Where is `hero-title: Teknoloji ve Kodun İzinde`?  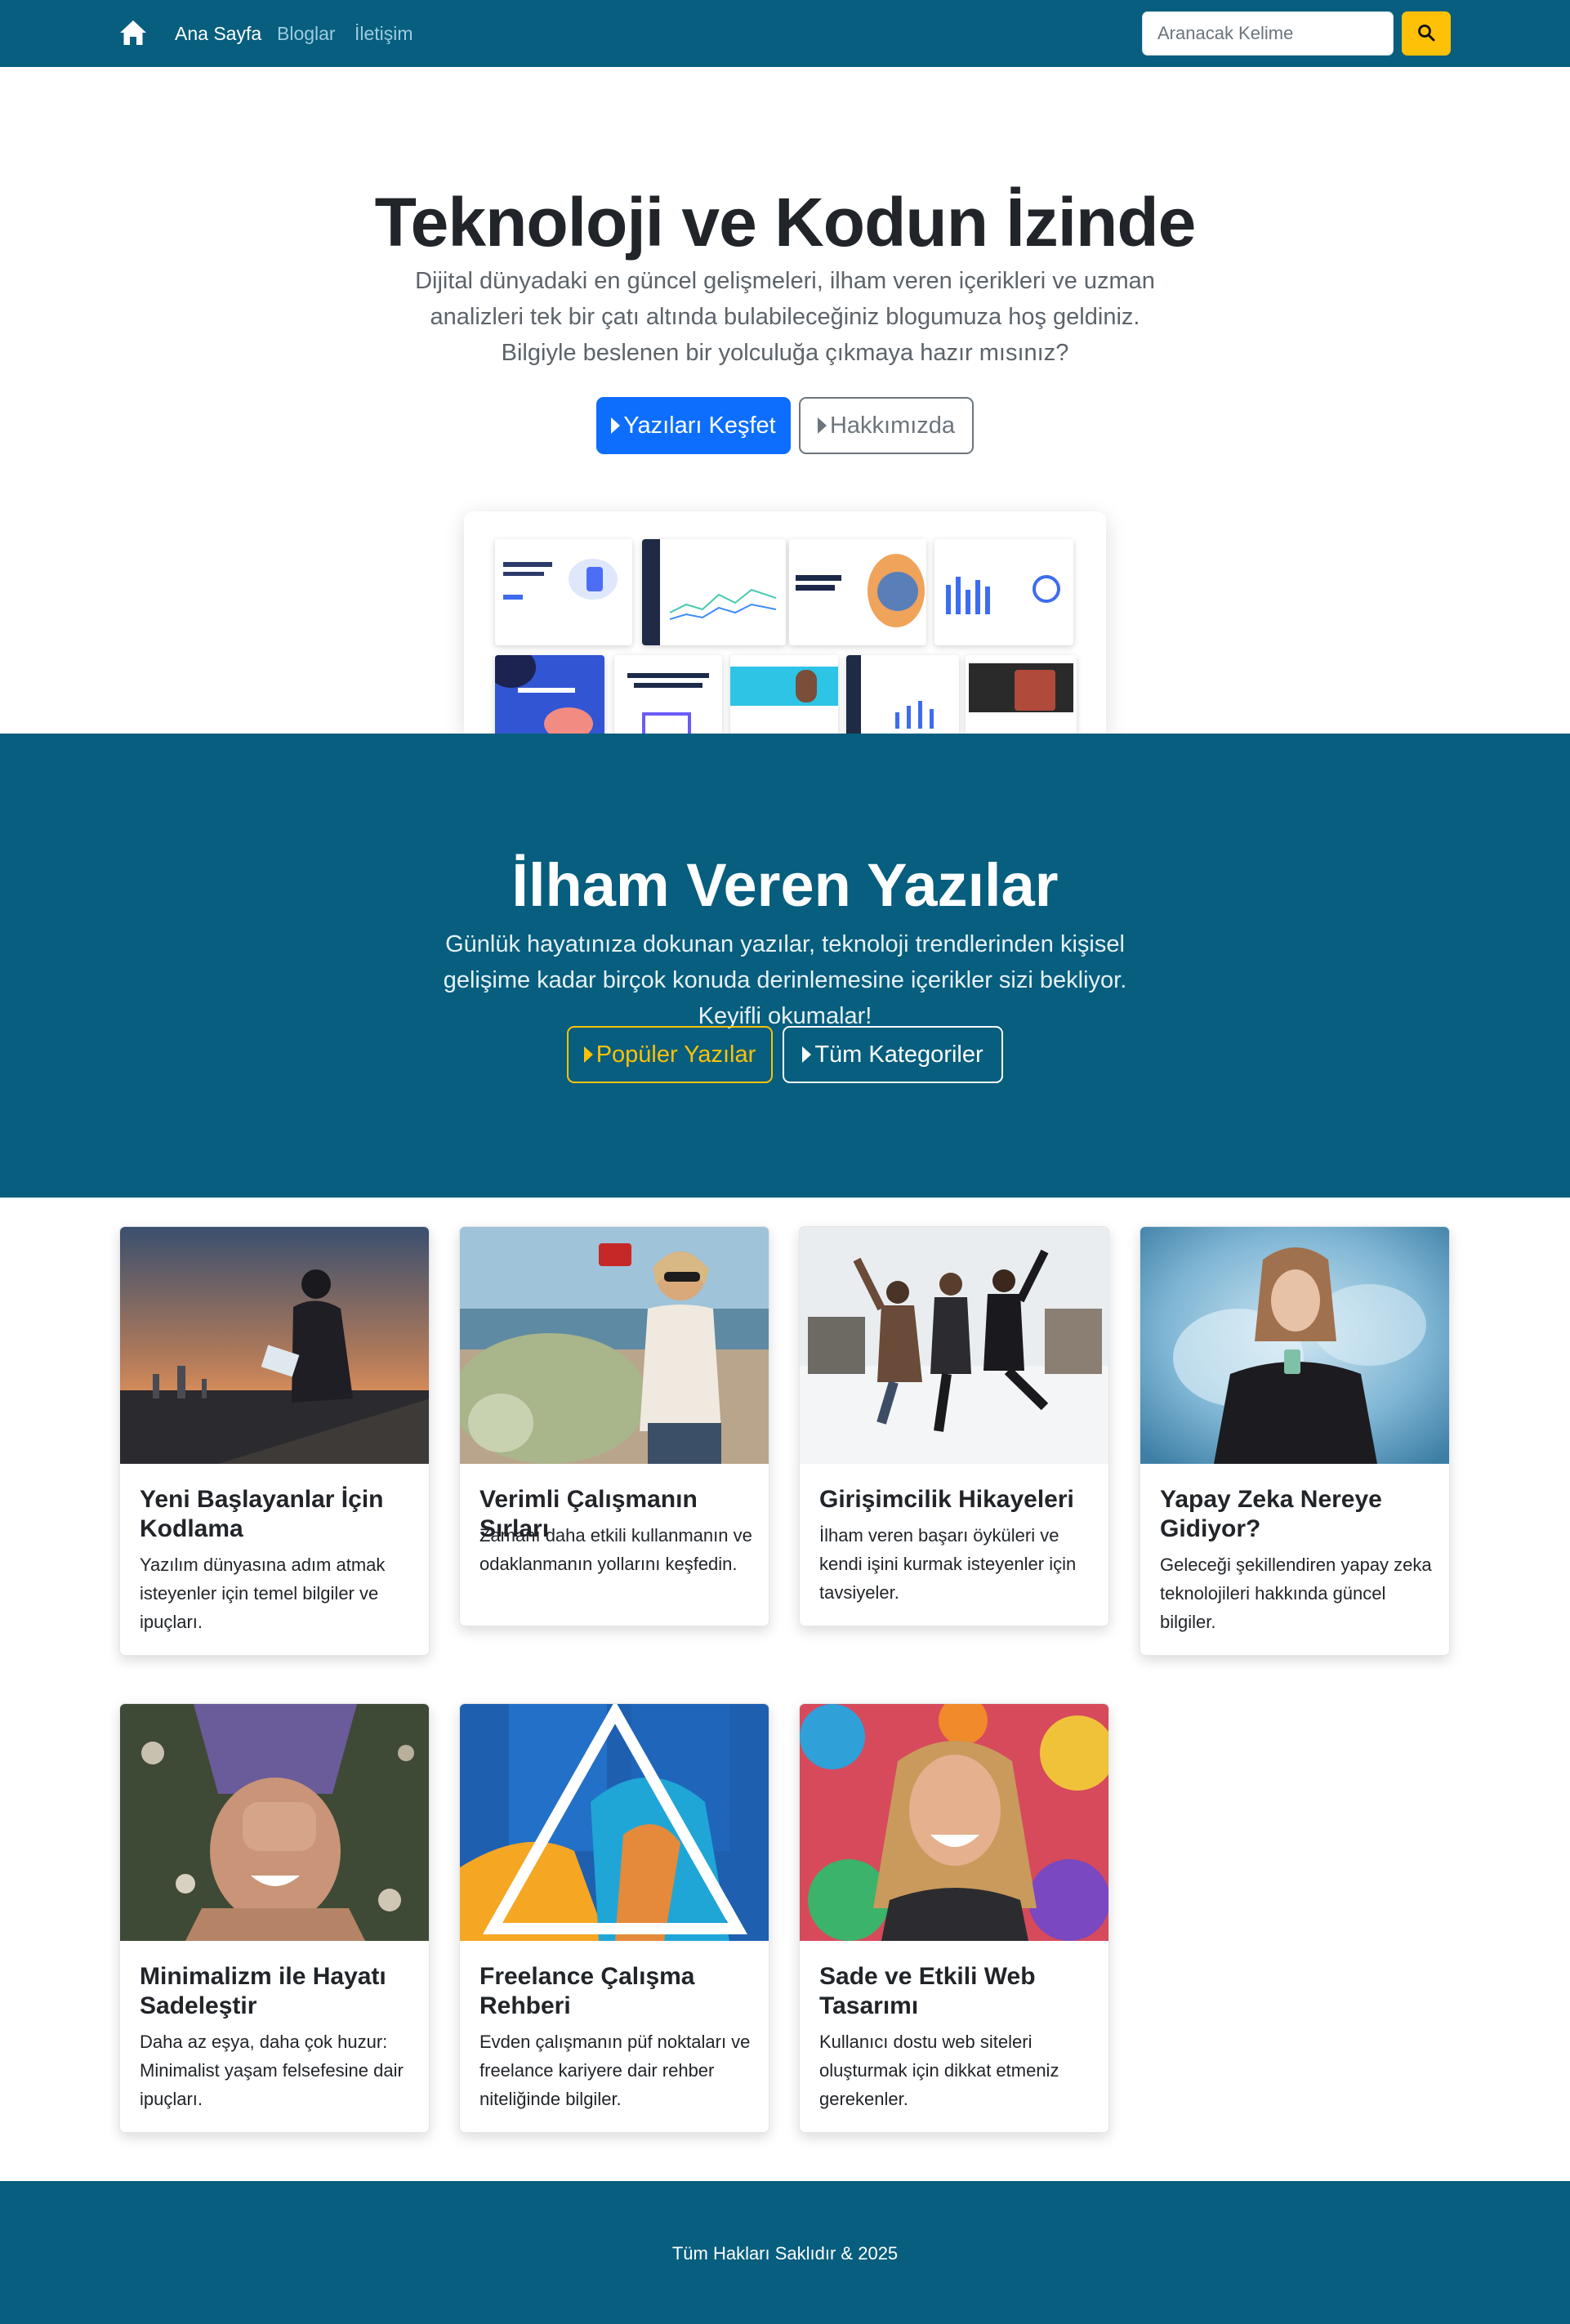
hero-title: Teknoloji ve Kodun İzinde is located at coordinates (785, 222).